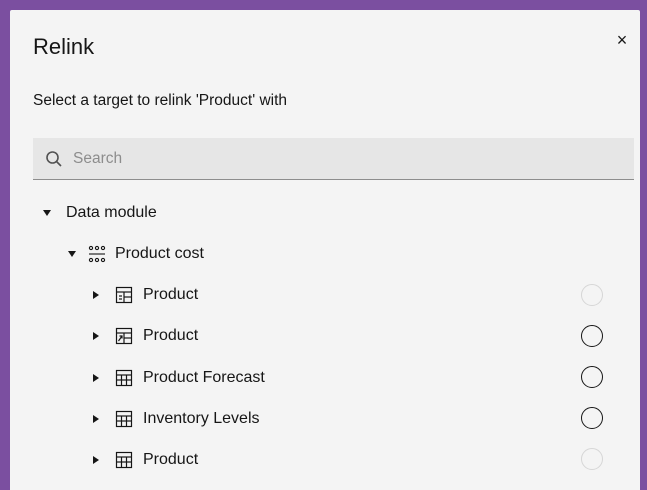  Describe the element at coordinates (97, 254) in the screenshot. I see `data-module-icon` at that location.